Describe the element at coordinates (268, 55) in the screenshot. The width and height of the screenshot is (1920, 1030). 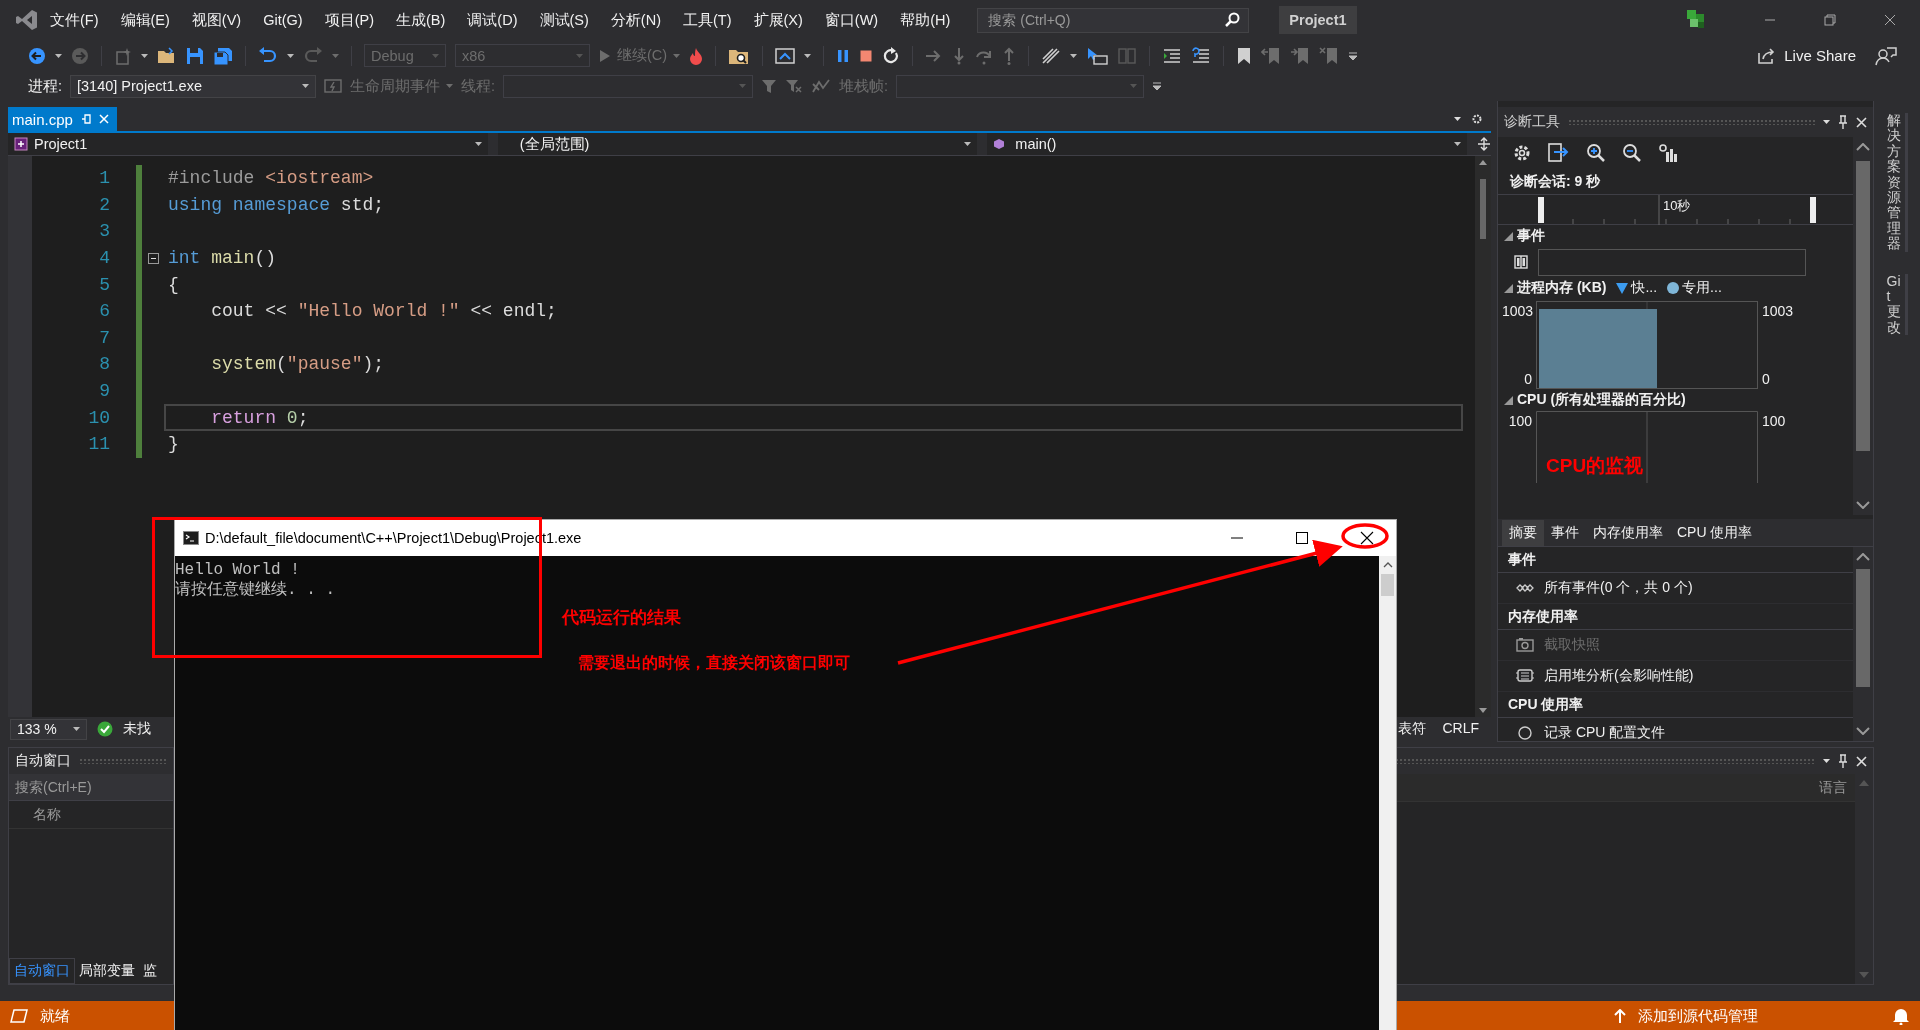
I see `undo-icon` at that location.